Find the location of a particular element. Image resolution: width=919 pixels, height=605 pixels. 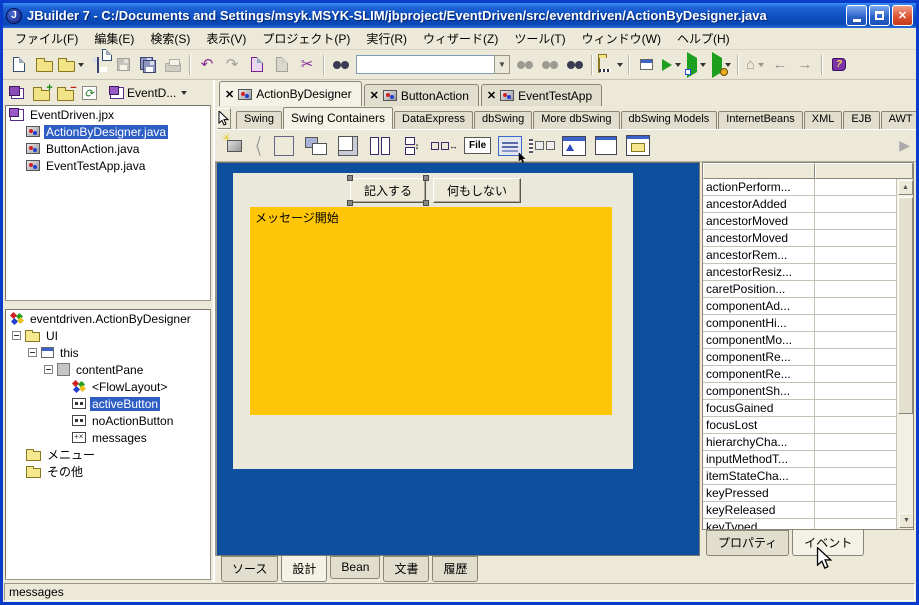

tab-bean: Bean is located at coordinates (355, 567).